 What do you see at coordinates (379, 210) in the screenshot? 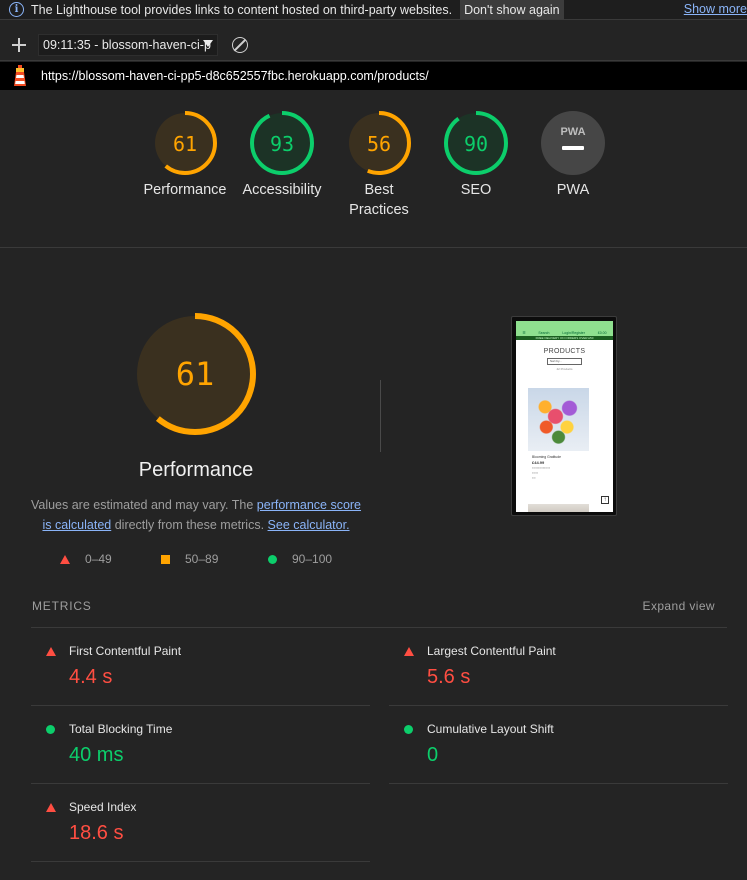
I see `gauge-label-line2: Practices` at bounding box center [379, 210].